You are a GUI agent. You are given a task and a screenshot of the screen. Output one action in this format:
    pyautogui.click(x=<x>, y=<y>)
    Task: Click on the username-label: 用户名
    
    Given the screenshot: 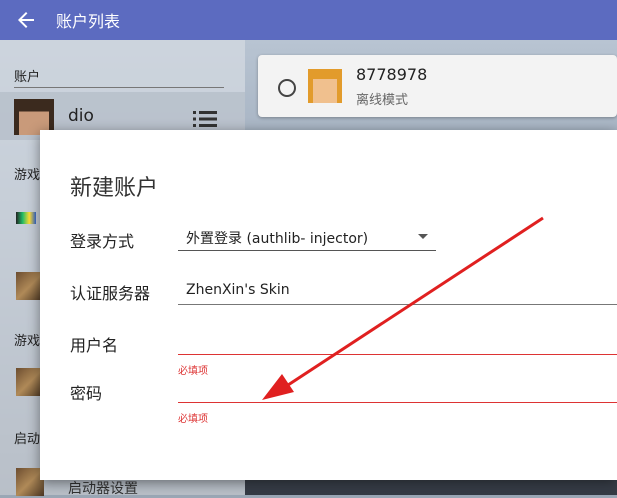 What is the action you would take?
    pyautogui.click(x=94, y=345)
    